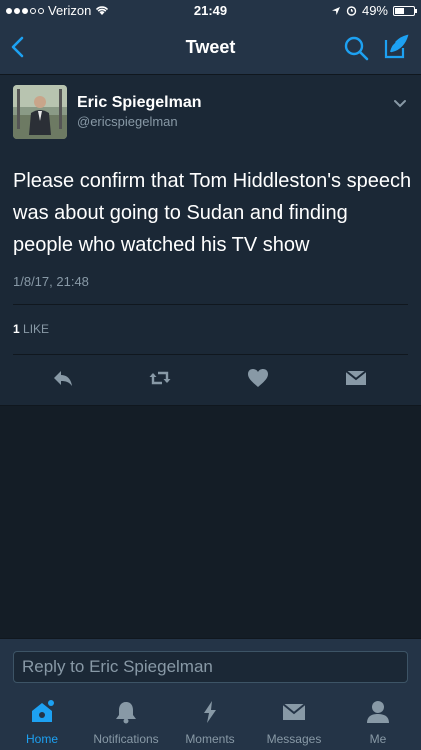 The image size is (421, 750). I want to click on bell-icon, so click(126, 713).